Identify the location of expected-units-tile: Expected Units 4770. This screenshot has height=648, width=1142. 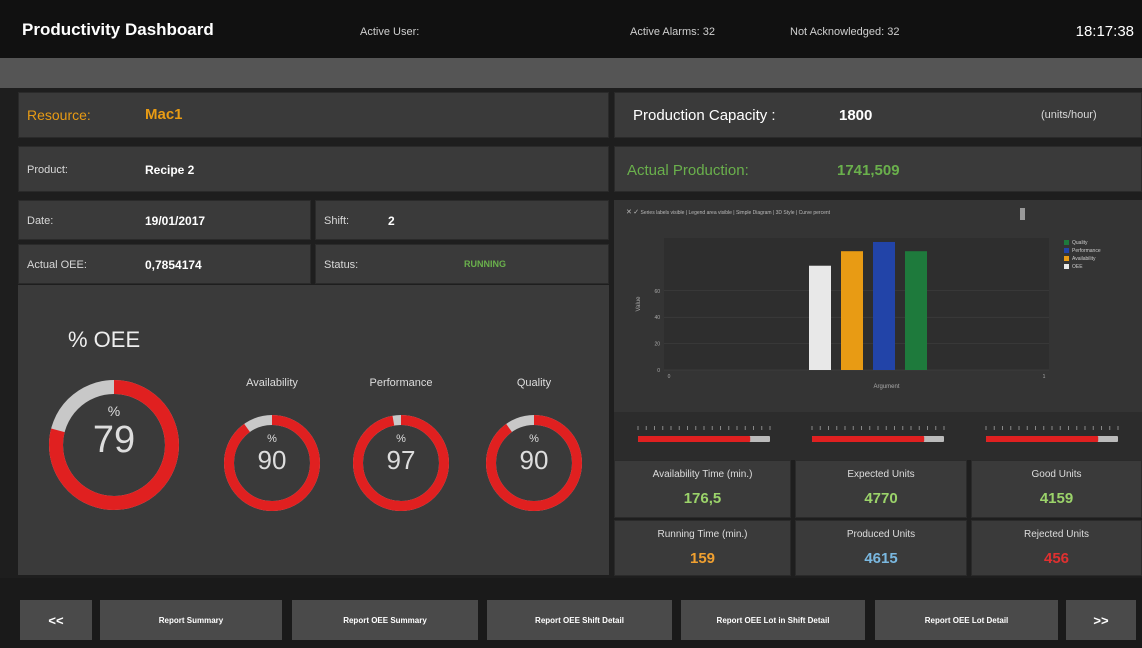
(881, 489).